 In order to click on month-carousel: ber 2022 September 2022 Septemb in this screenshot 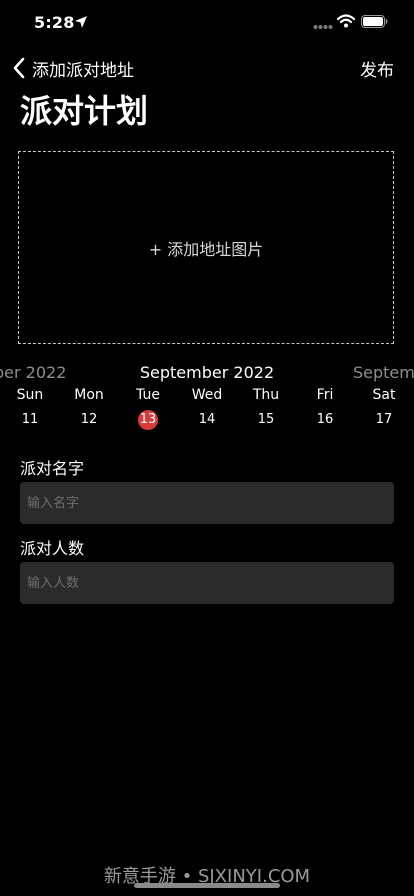, I will do `click(207, 373)`.